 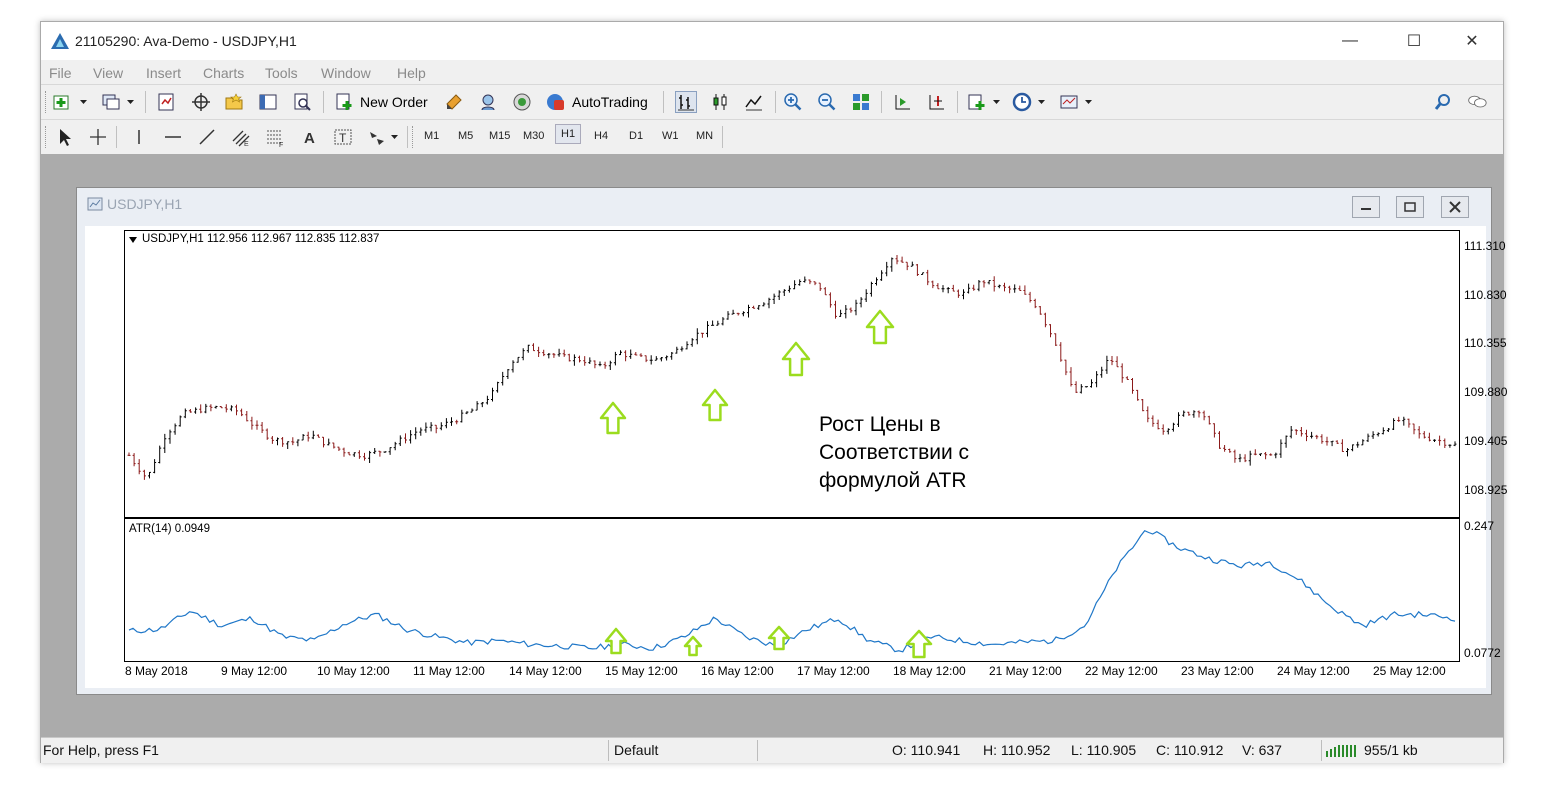 What do you see at coordinates (275, 137) in the screenshot?
I see `fibonacci-icon: F` at bounding box center [275, 137].